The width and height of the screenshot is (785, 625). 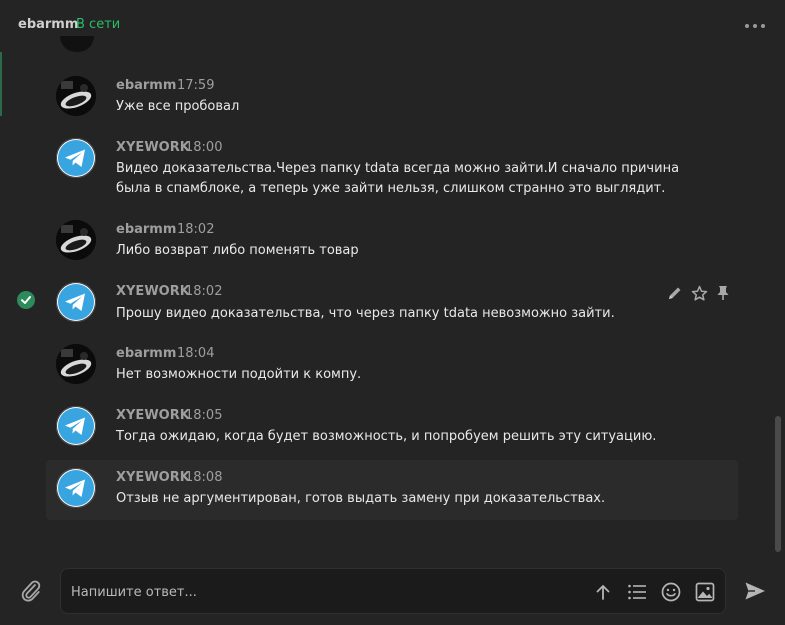 I want to click on message-time: 18:08, so click(x=204, y=477).